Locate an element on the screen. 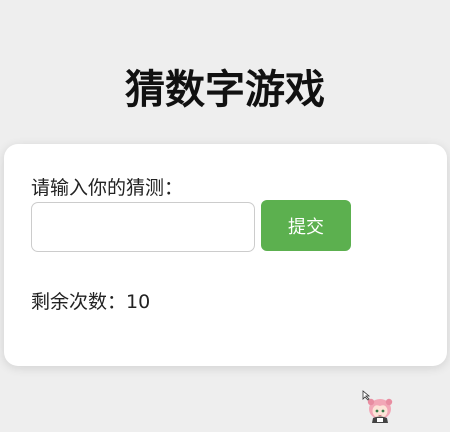 This screenshot has height=432, width=450. guess-input is located at coordinates (143, 227).